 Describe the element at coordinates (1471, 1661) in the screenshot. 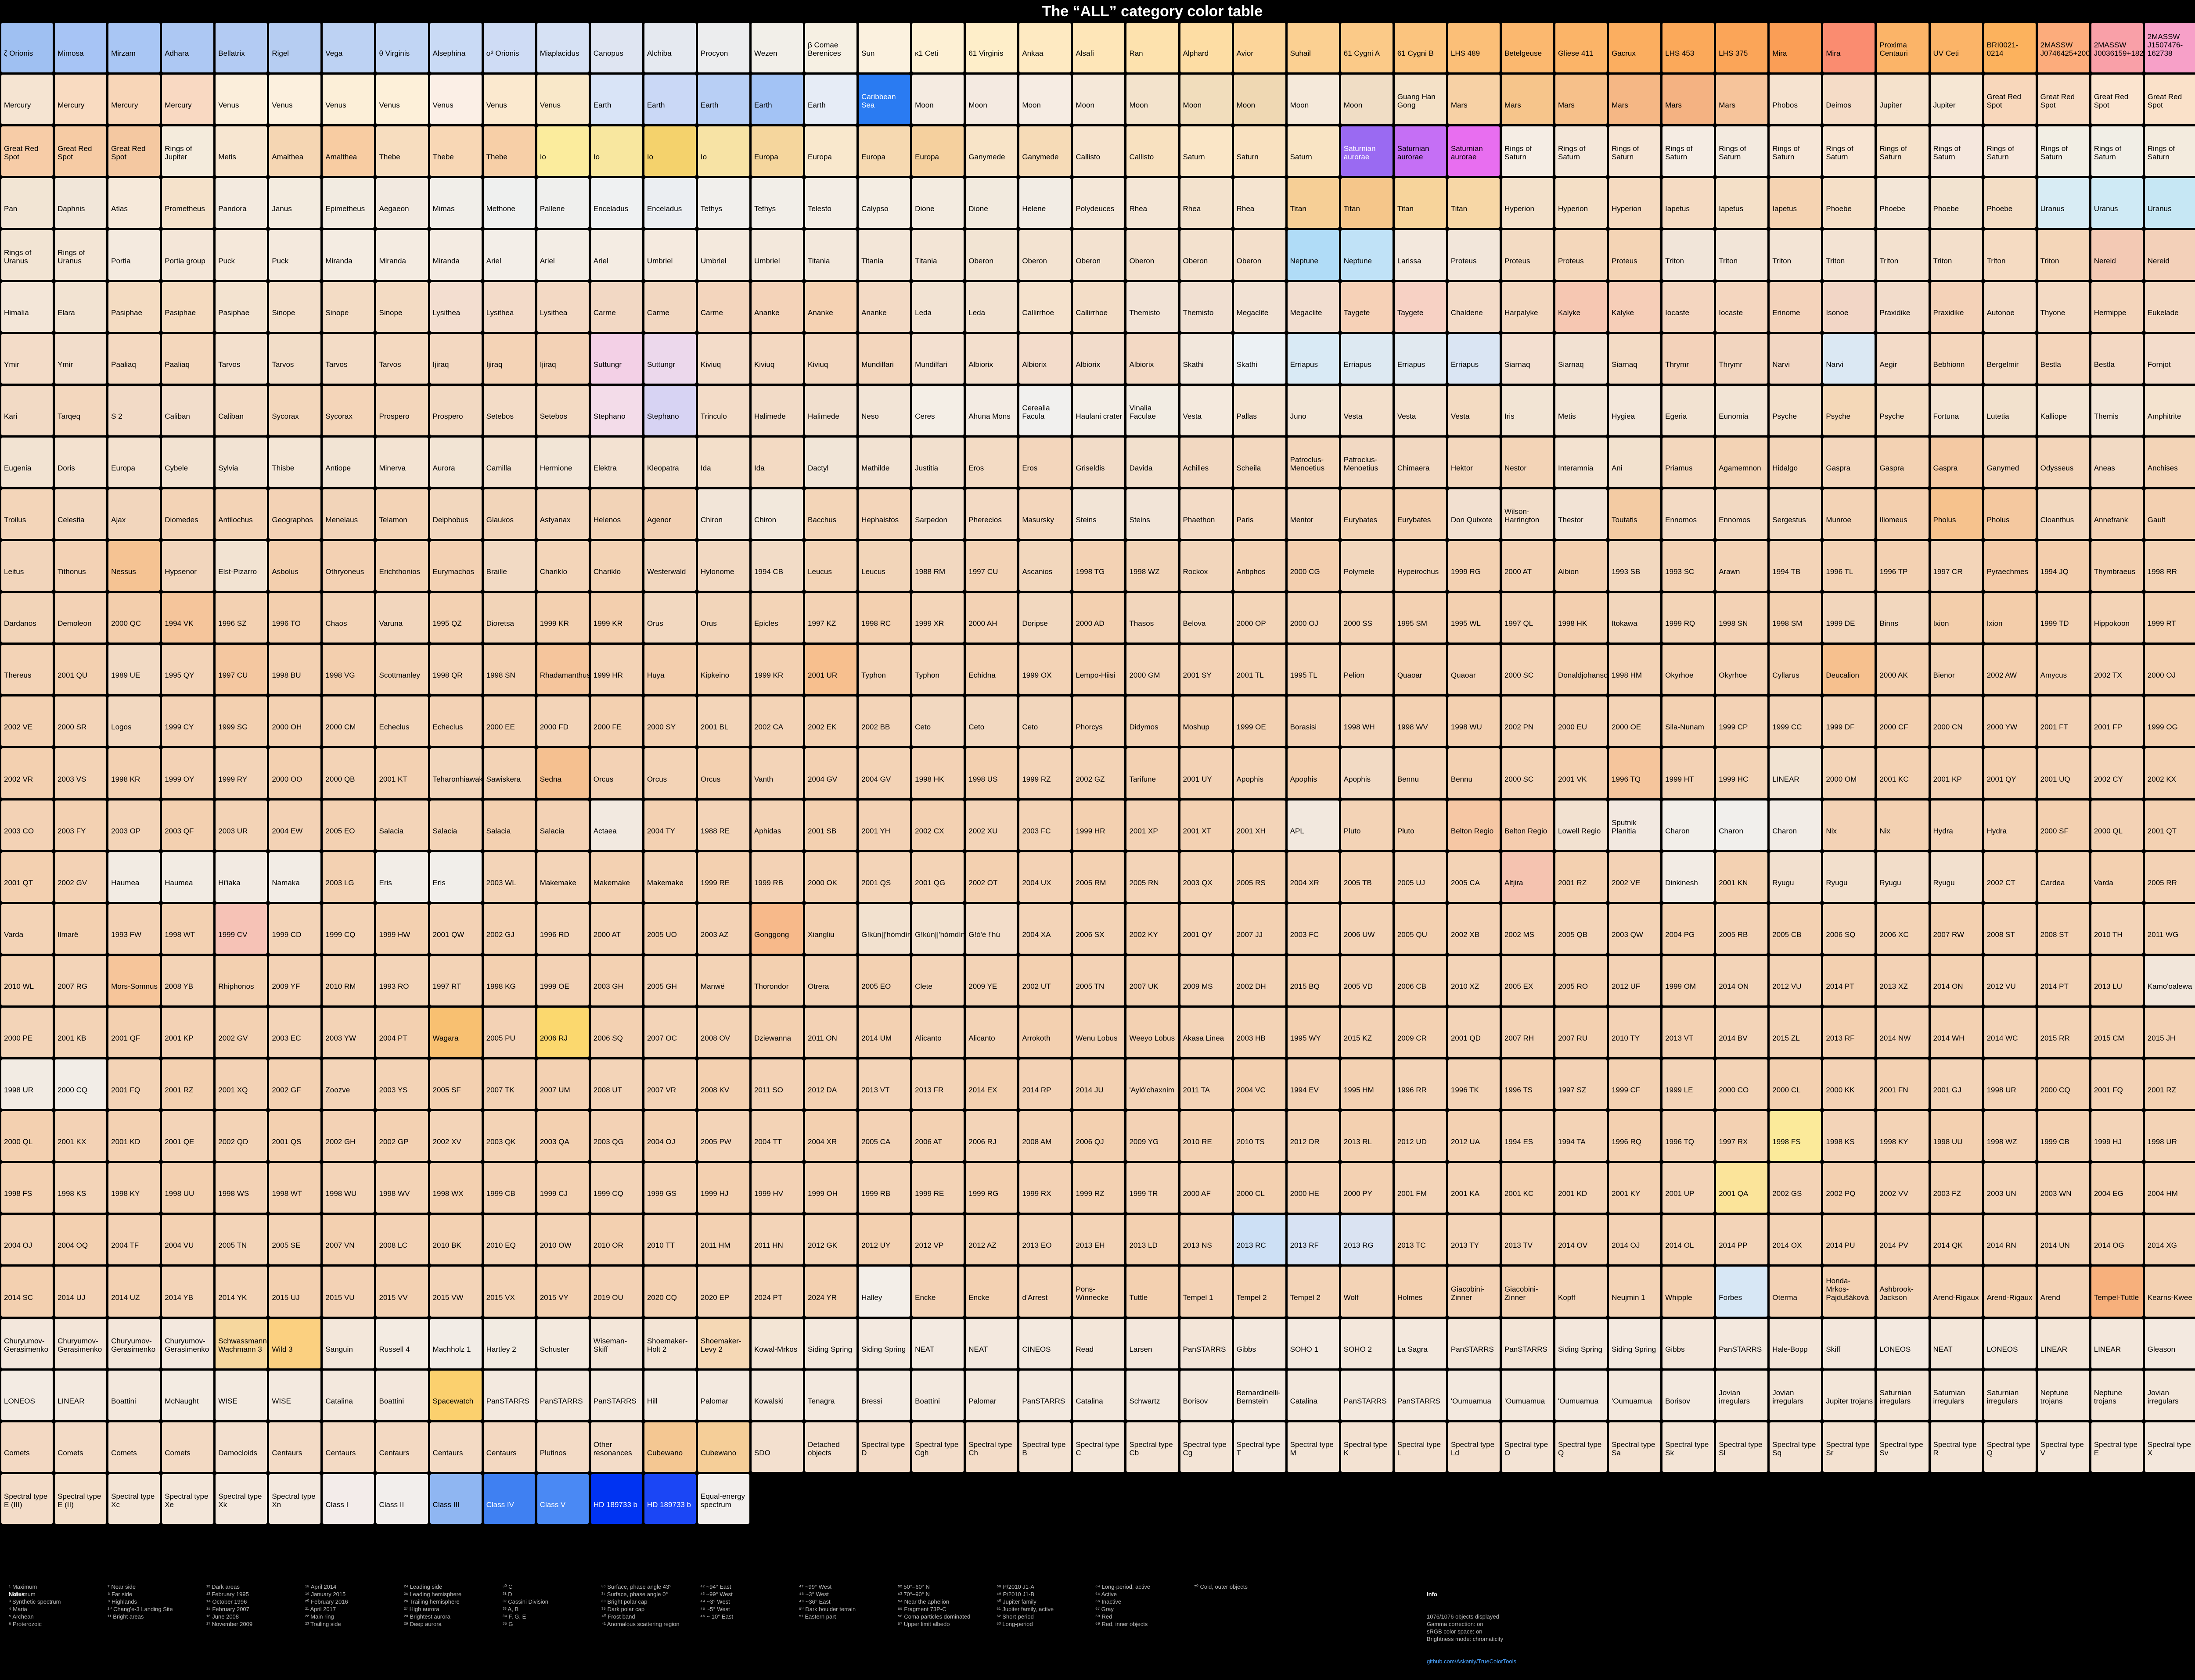

I see `footer-link: github.com/Askaniy/TrueColorTools` at that location.